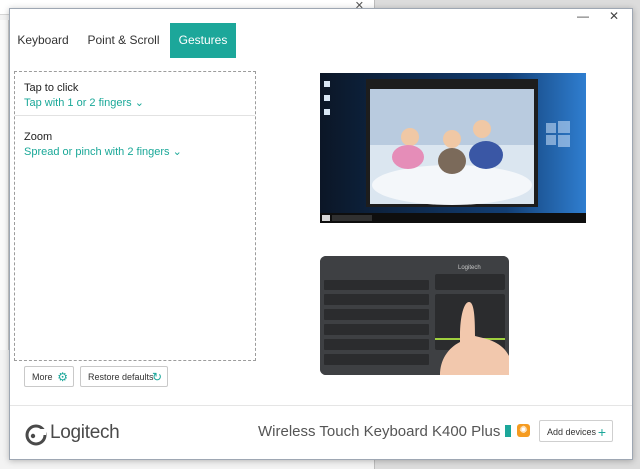 This screenshot has height=469, width=640. I want to click on battery-icon, so click(508, 431).